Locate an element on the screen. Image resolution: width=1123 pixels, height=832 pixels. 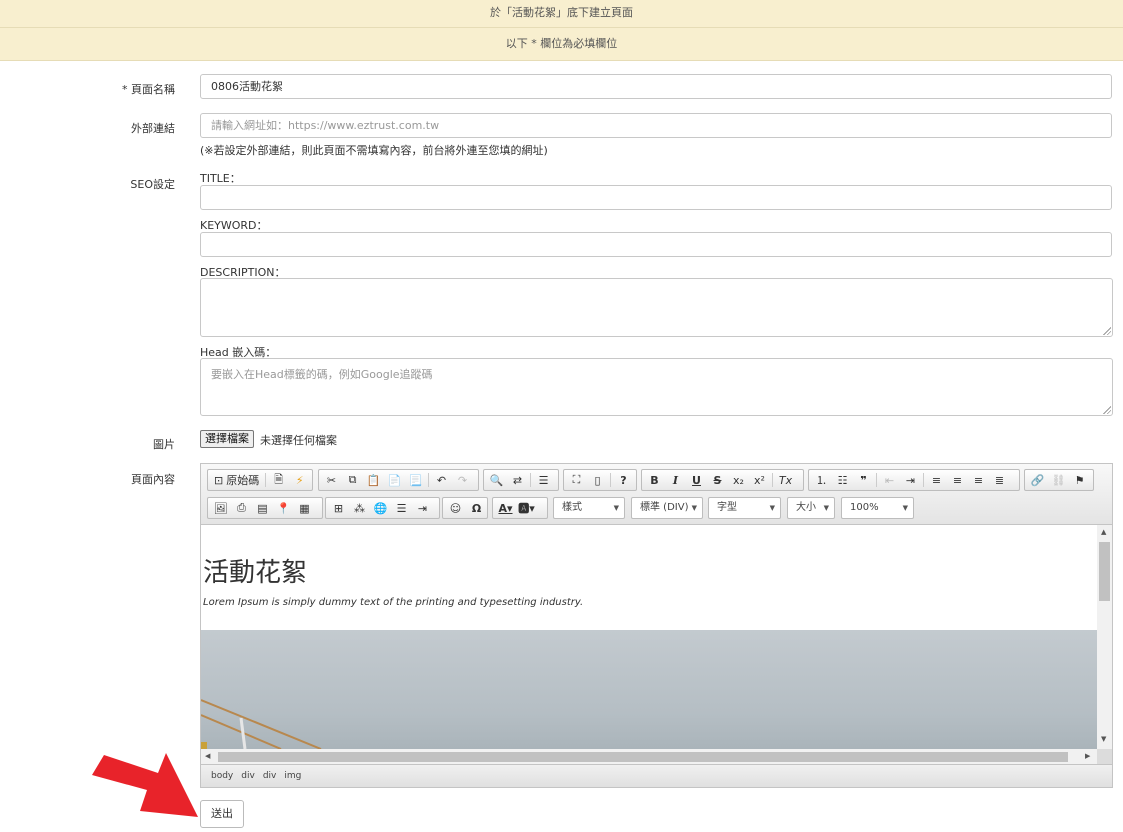
align-left-icon: ≡ is located at coordinates (936, 480).